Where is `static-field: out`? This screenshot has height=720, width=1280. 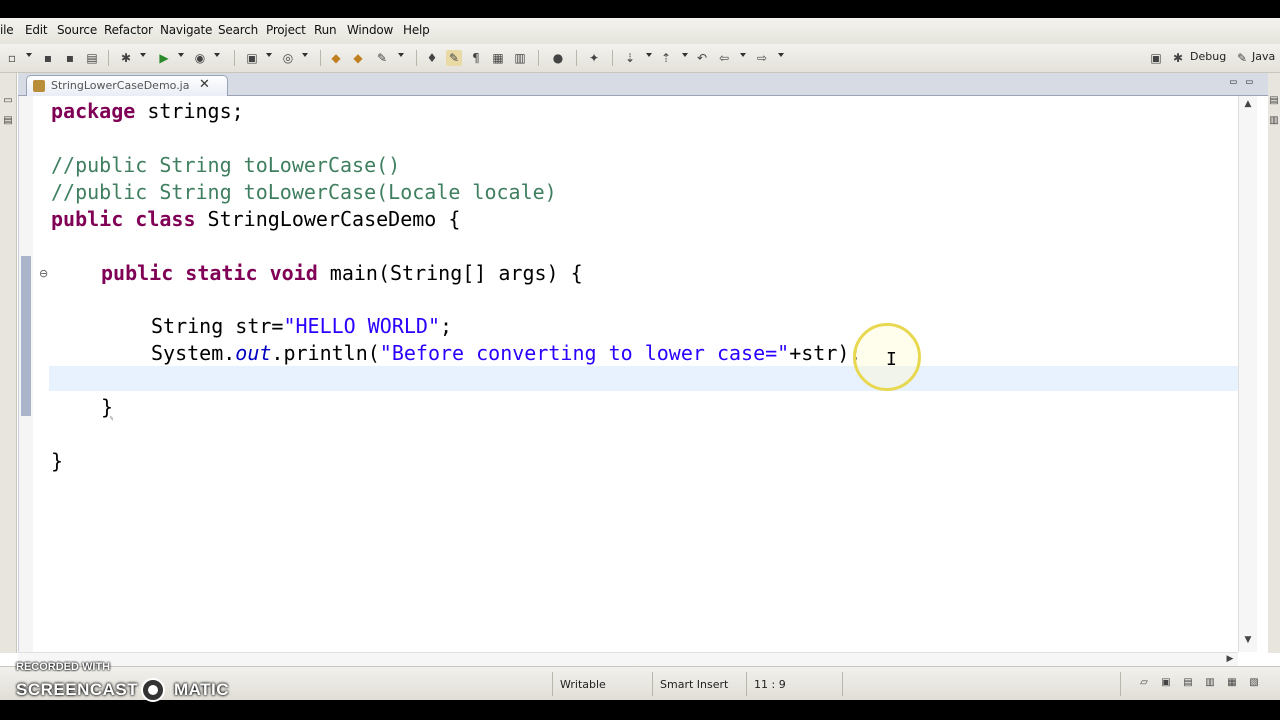 static-field: out is located at coordinates (253, 353).